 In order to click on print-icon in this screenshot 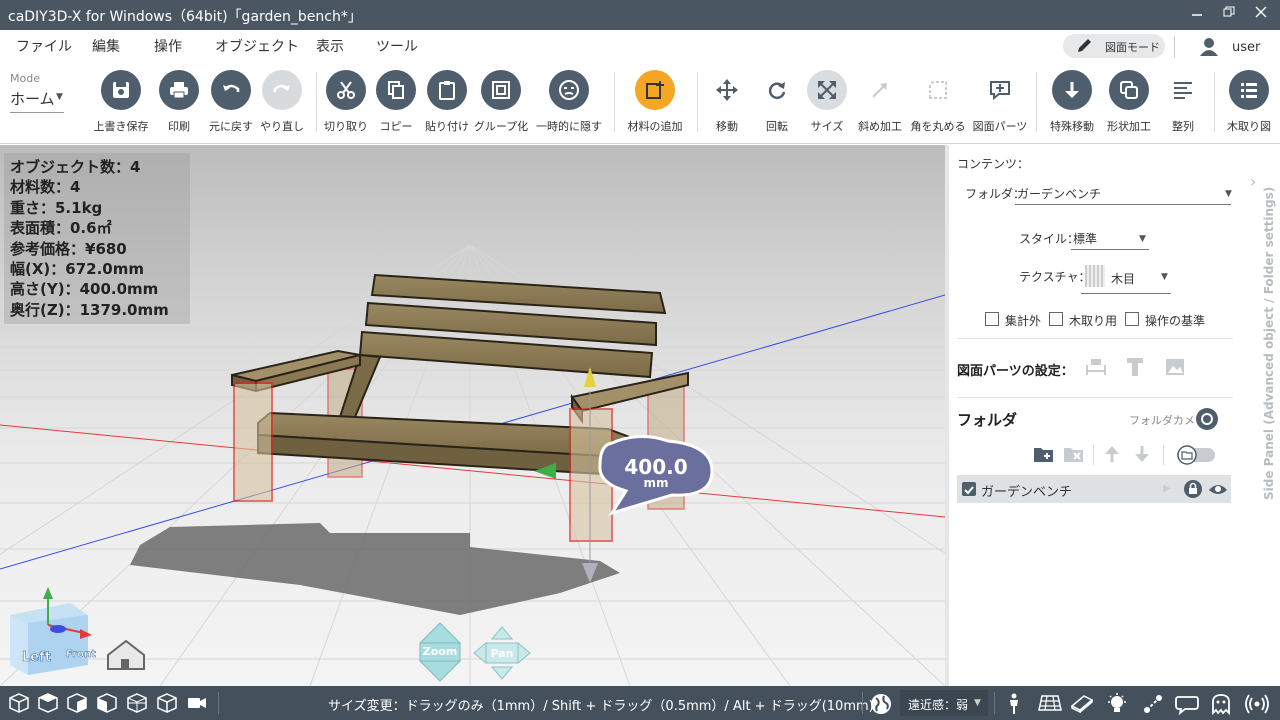, I will do `click(179, 90)`.